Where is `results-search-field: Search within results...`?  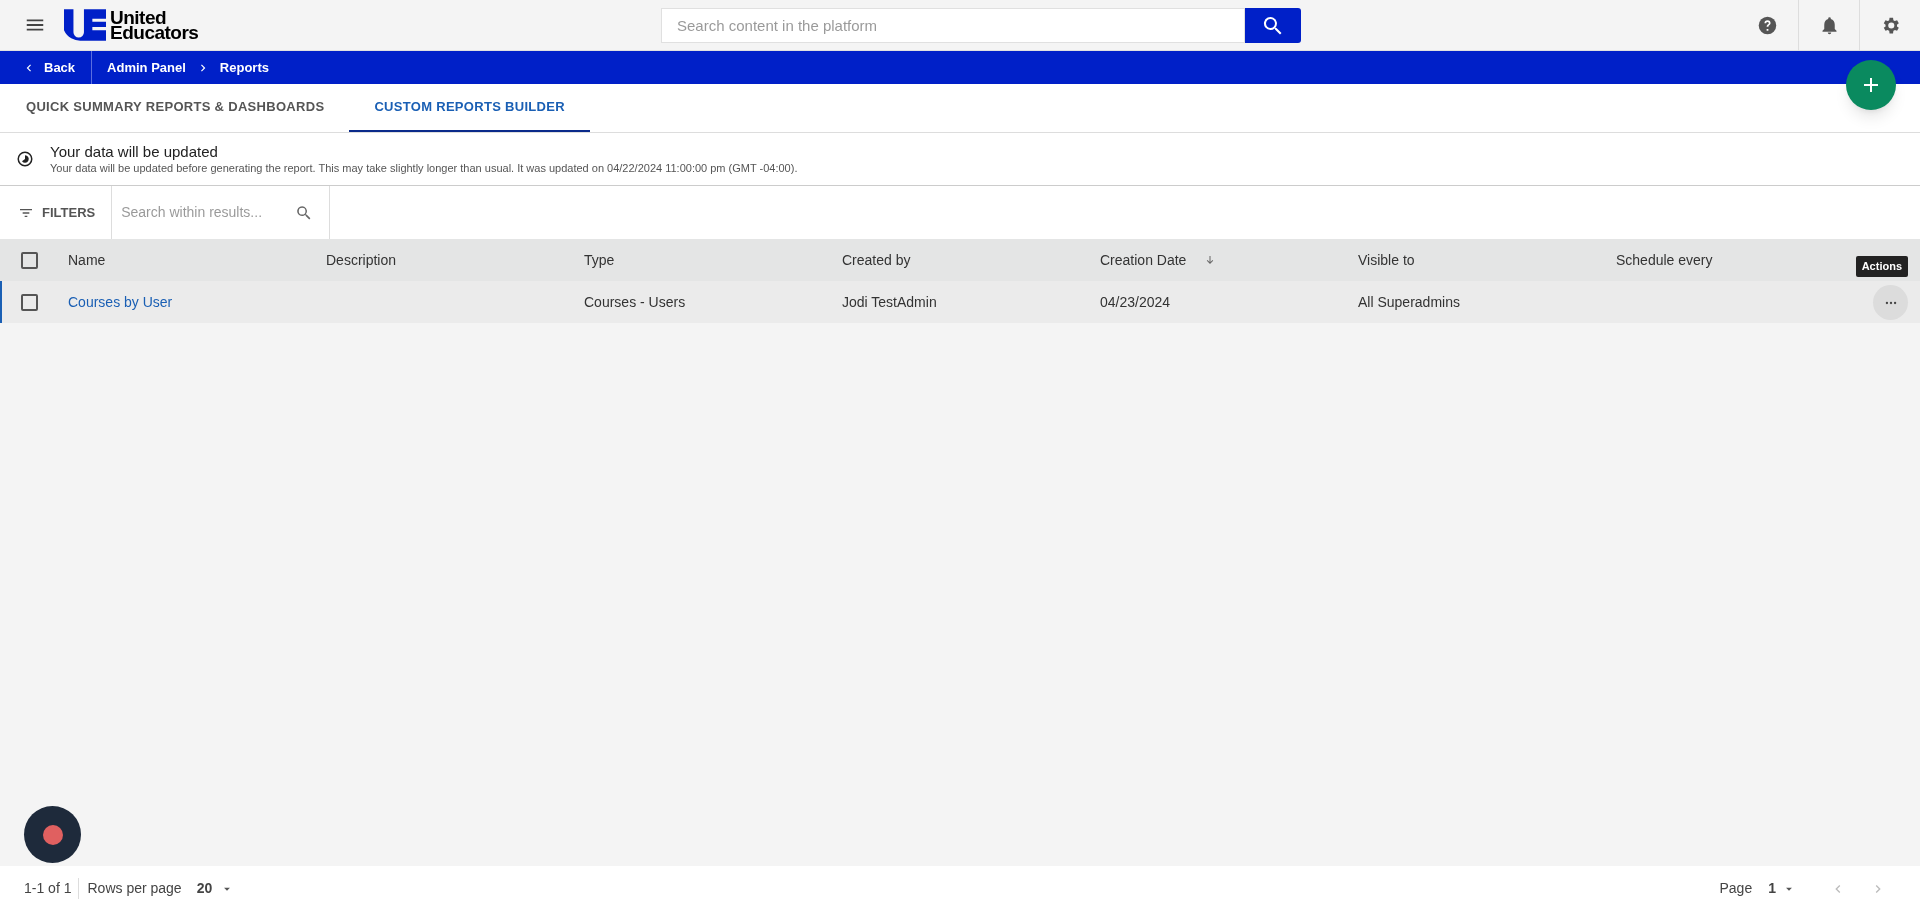
results-search-field: Search within results... is located at coordinates (204, 212).